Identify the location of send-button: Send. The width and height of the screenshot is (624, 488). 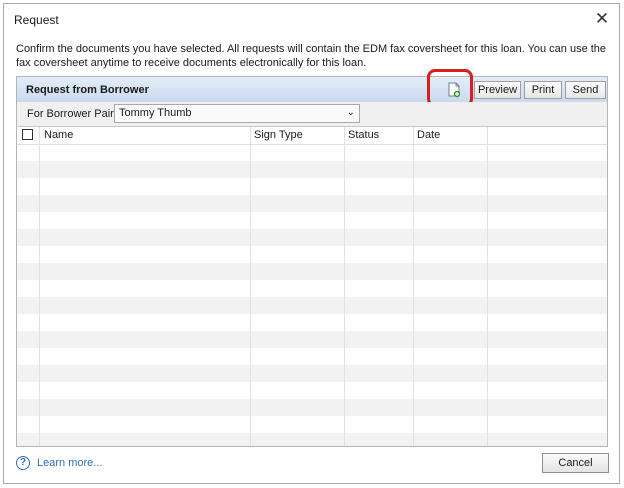
(585, 90).